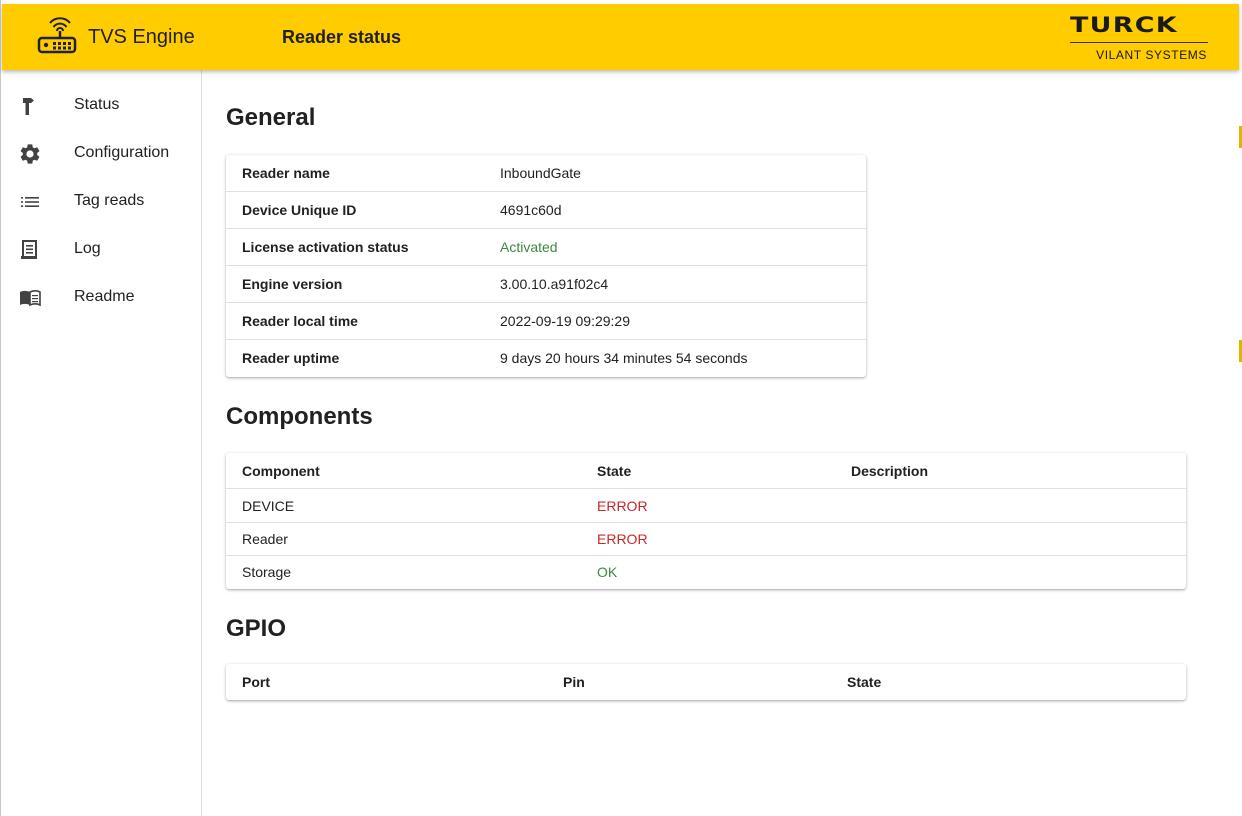  I want to click on list-icon, so click(30, 202).